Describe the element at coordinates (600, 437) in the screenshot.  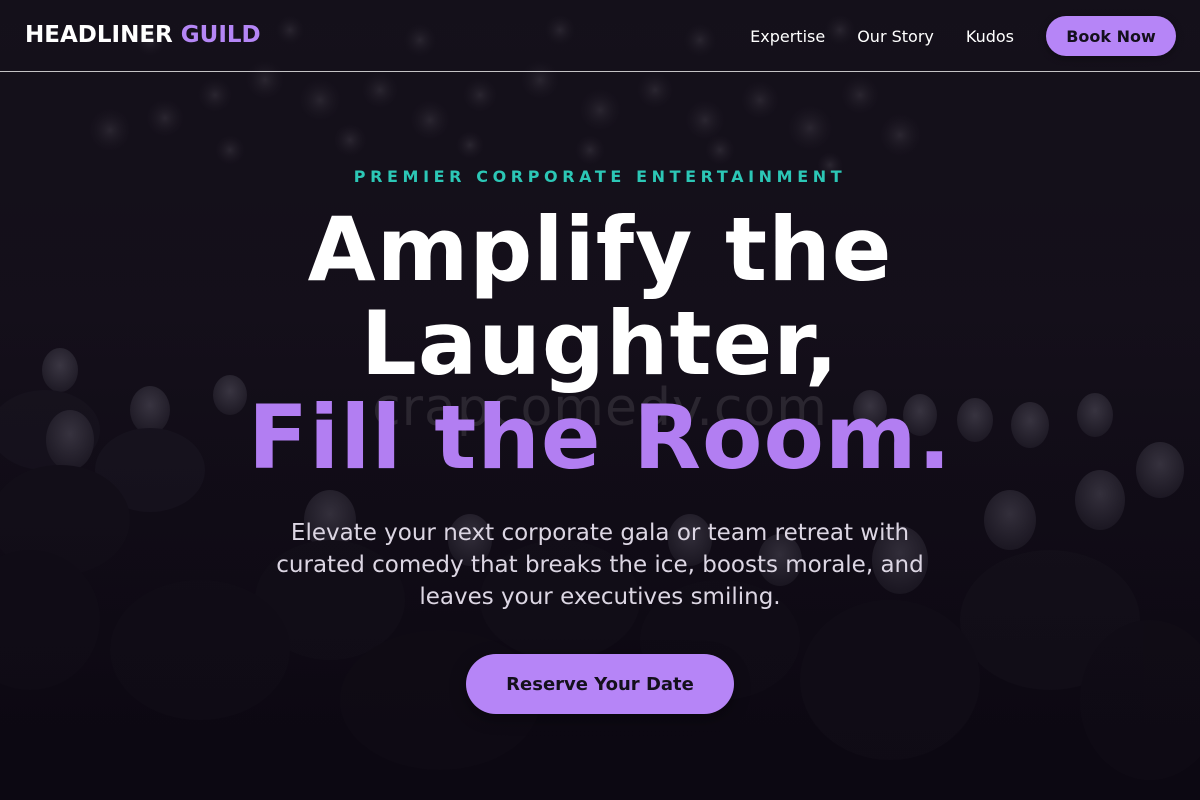
I see `headline-line-3: Fill the Room.` at that location.